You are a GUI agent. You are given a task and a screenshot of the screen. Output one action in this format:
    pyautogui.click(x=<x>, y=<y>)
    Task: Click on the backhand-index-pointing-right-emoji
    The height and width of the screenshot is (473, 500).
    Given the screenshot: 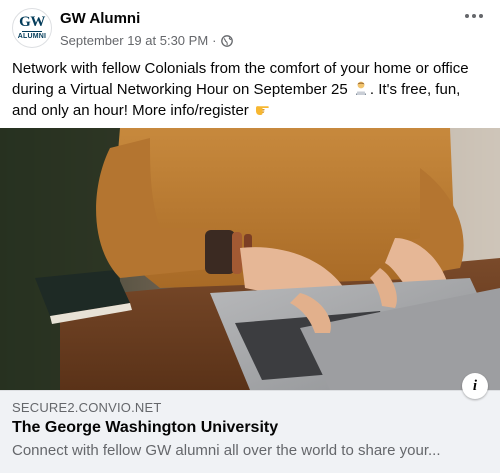 What is the action you would take?
    pyautogui.click(x=262, y=111)
    